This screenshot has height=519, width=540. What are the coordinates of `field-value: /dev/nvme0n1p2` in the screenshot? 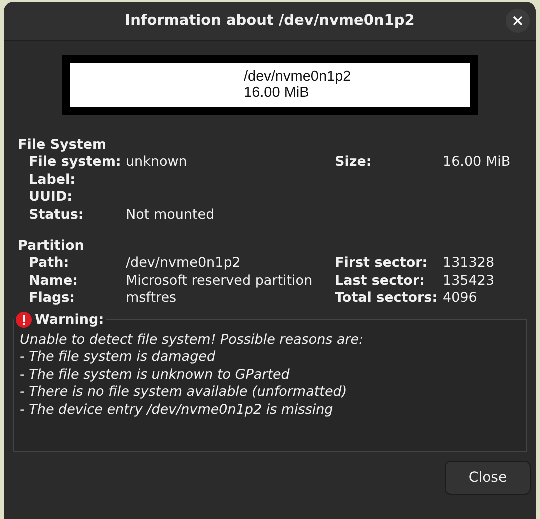 It's located at (184, 263).